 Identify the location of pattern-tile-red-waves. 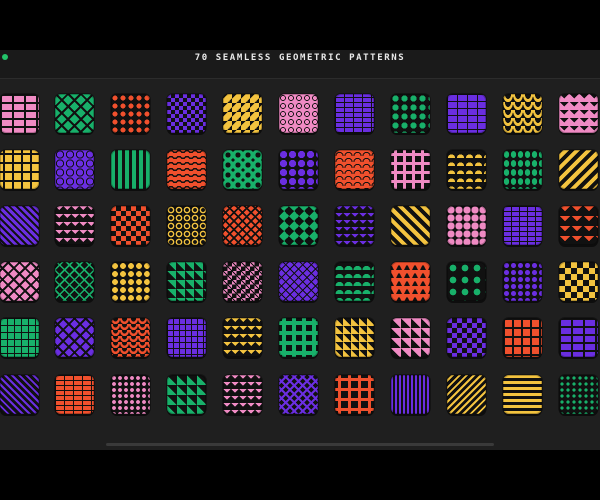
(186, 169).